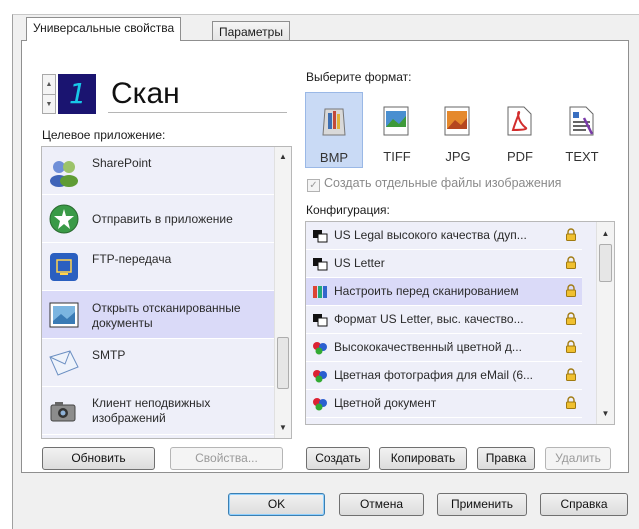 This screenshot has height=529, width=639. I want to click on spin-up-icon: ▲, so click(49, 85).